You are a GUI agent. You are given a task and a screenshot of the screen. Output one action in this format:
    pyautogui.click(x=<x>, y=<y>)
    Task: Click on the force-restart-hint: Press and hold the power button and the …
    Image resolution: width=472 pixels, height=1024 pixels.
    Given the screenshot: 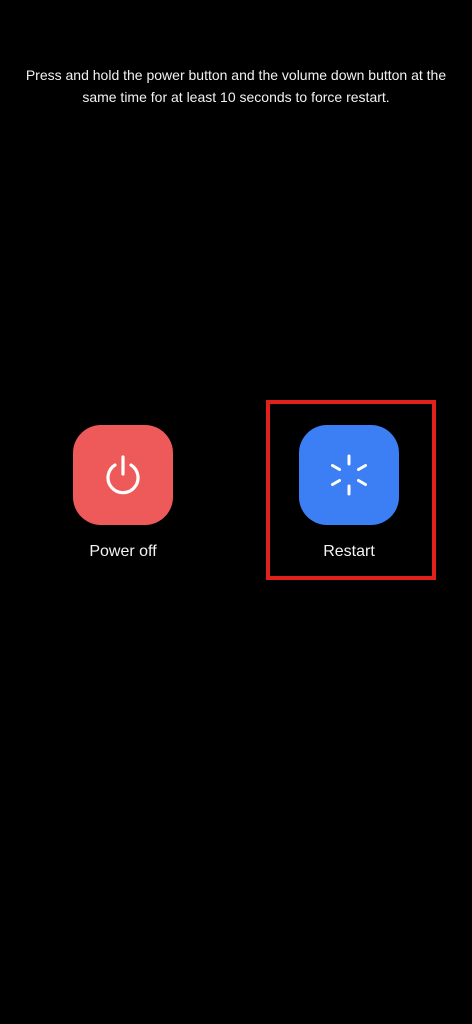 What is the action you would take?
    pyautogui.click(x=236, y=86)
    